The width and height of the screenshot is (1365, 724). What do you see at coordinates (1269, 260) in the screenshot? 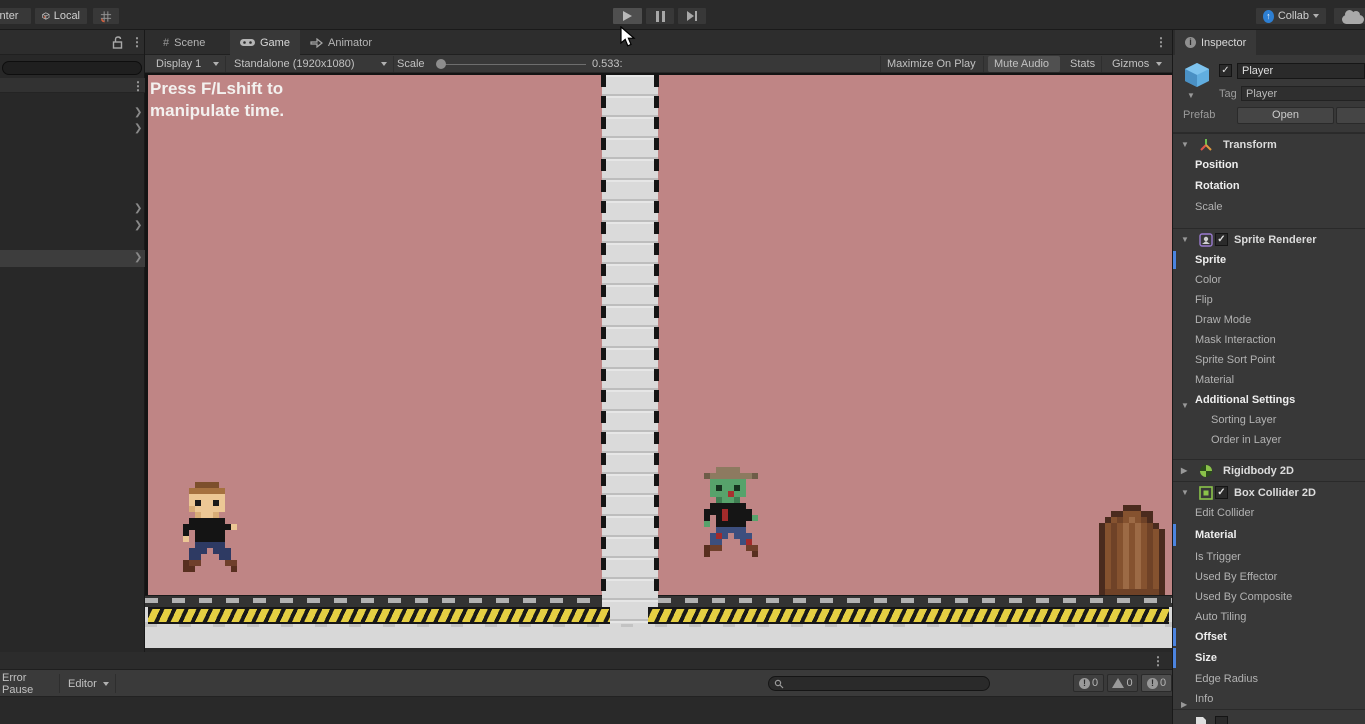
I see `row-sprite: Sprite` at bounding box center [1269, 260].